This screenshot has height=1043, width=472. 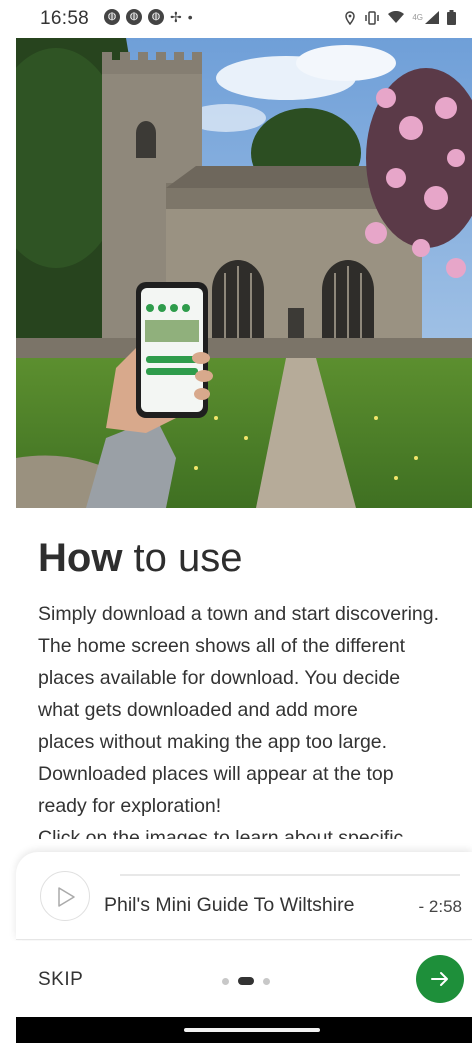 I want to click on heading-bold: How, so click(x=80, y=558).